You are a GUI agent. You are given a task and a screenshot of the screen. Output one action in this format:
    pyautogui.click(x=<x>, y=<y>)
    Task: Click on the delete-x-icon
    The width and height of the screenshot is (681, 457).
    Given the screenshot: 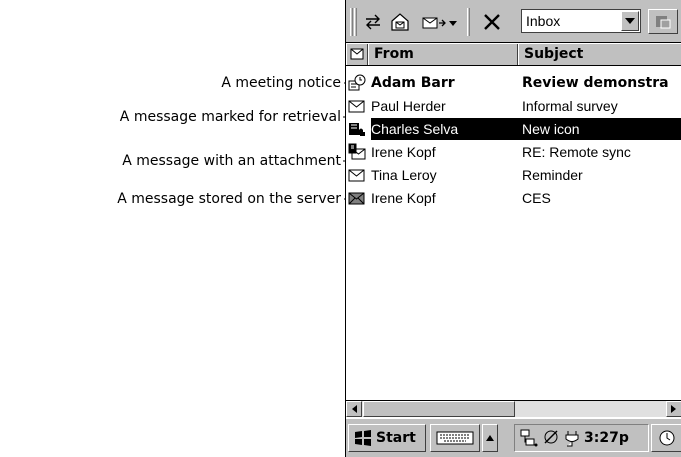 What is the action you would take?
    pyautogui.click(x=492, y=22)
    